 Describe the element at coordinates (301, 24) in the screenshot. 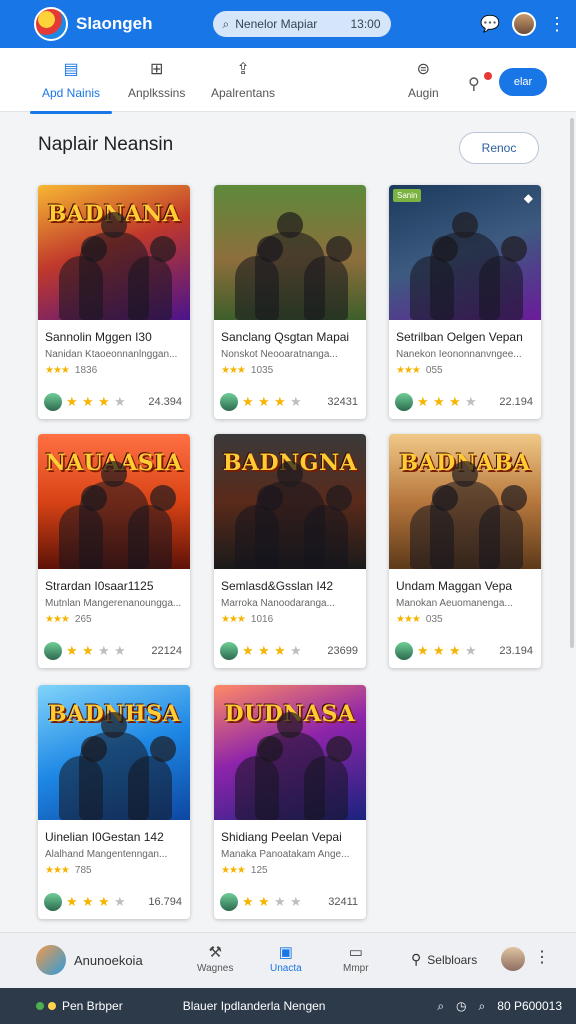

I see `search-input: ⌕ Nenelor Mapiar 13:00` at that location.